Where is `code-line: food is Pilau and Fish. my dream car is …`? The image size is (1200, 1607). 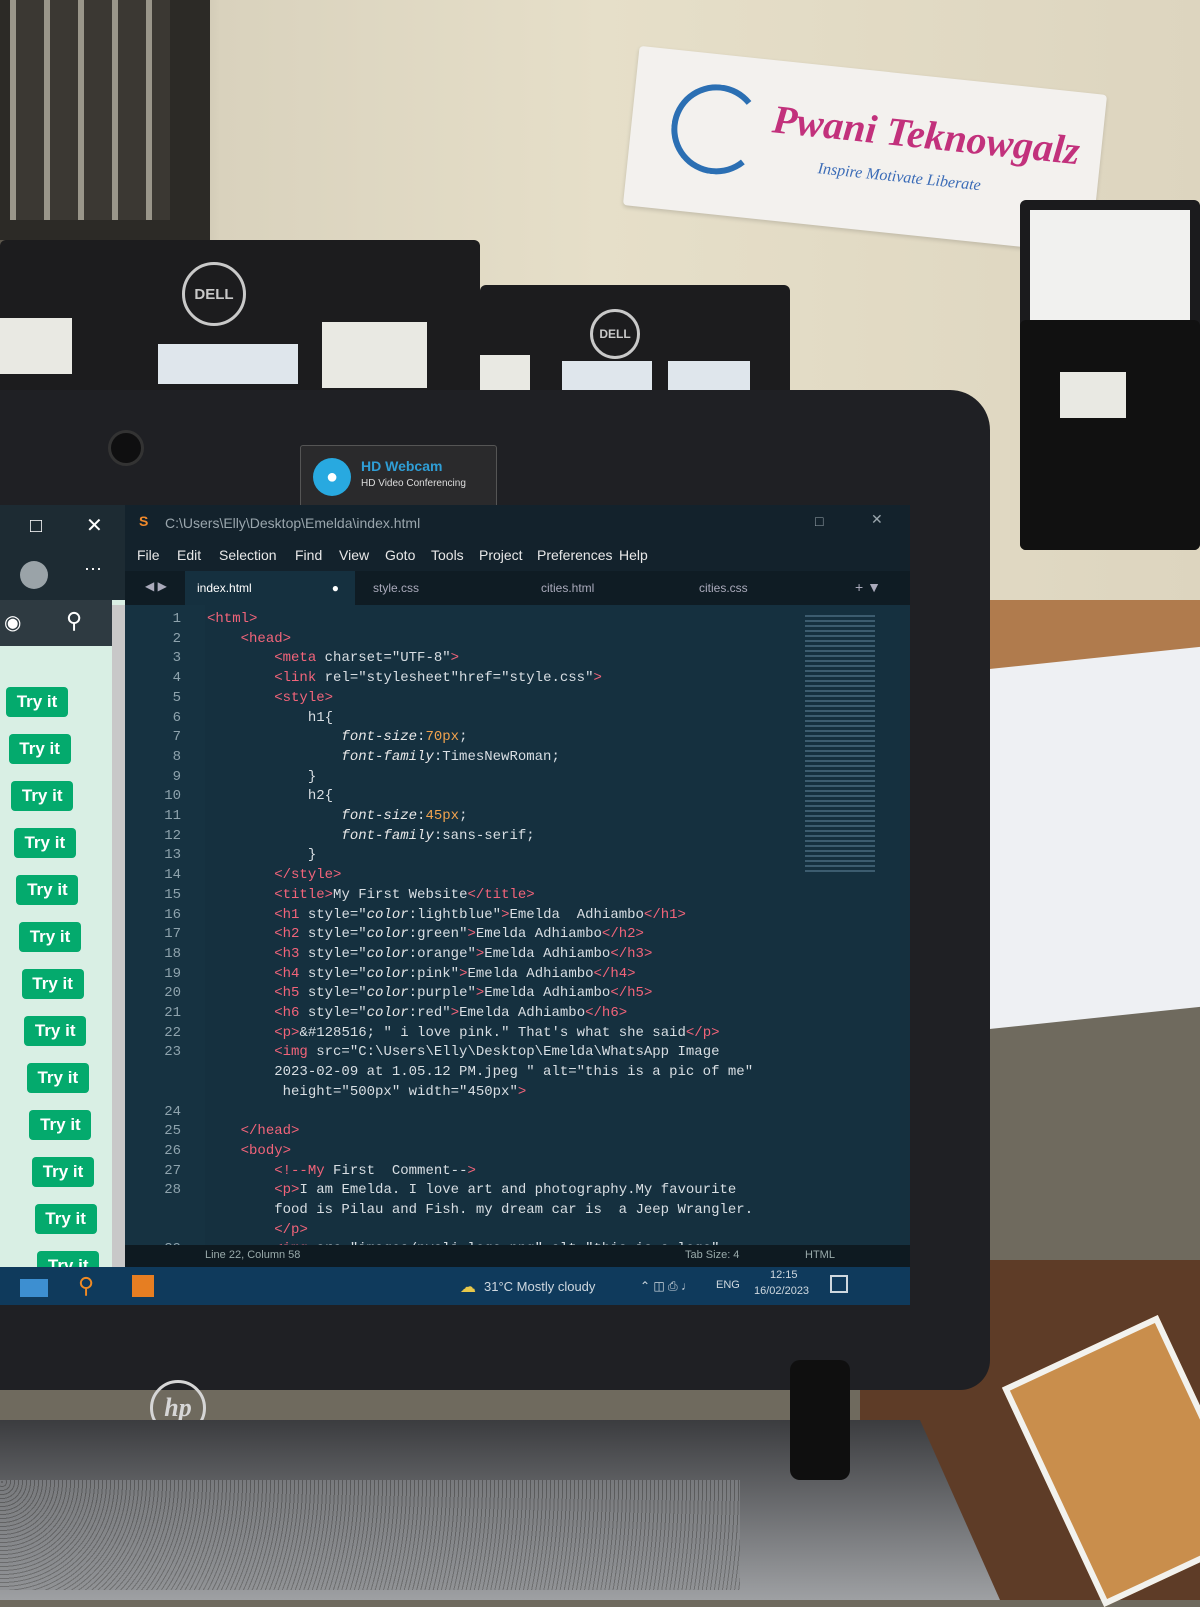 code-line: food is Pilau and Fish. my dream car is … is located at coordinates (480, 1210).